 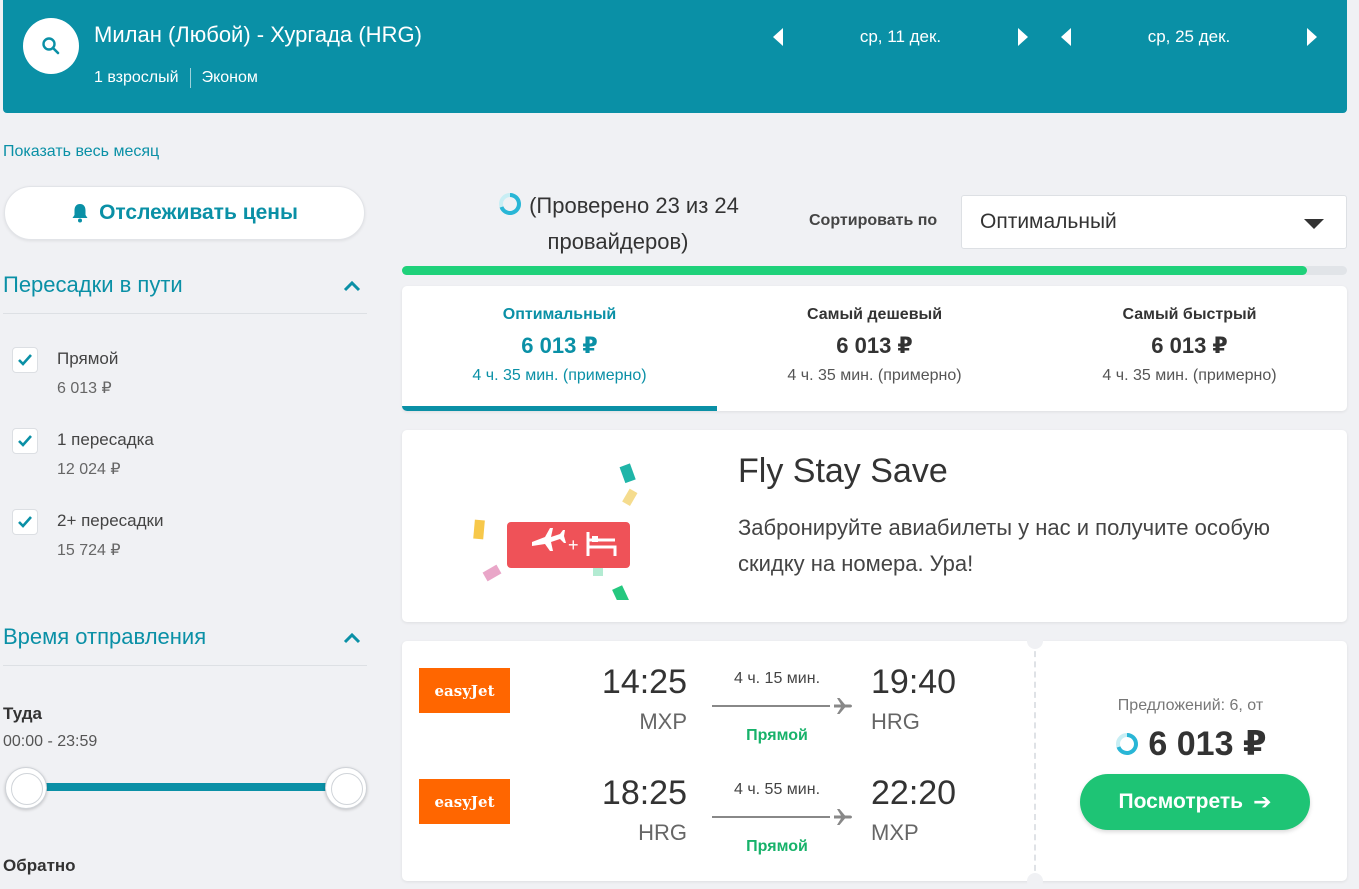 I want to click on promo-title: Fly Stay Save, so click(x=843, y=471).